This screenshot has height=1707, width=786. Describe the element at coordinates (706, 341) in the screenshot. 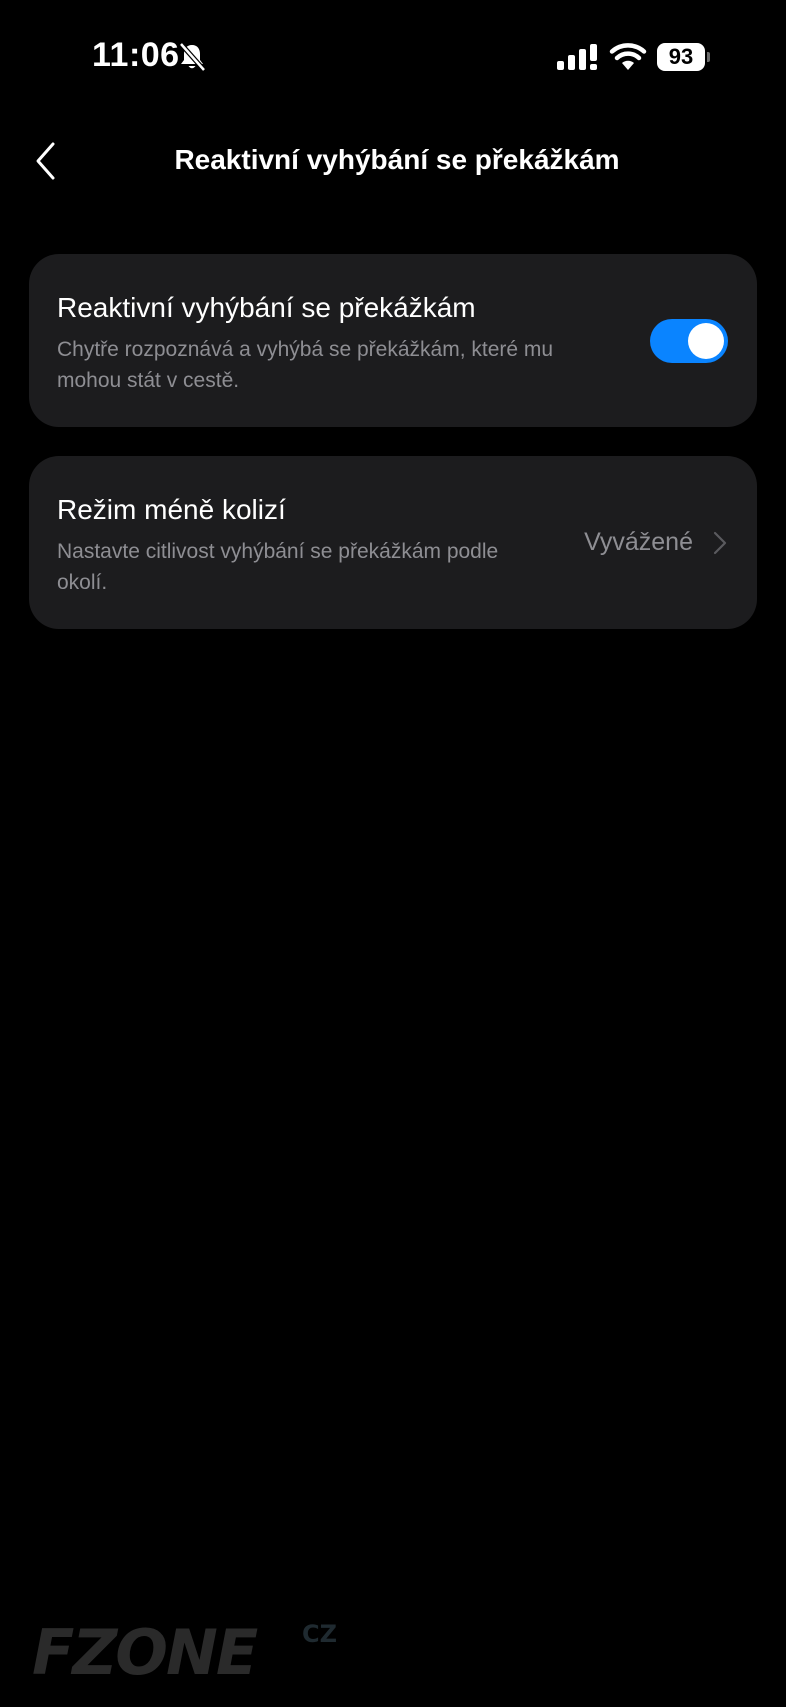

I see `toggle-knob` at that location.